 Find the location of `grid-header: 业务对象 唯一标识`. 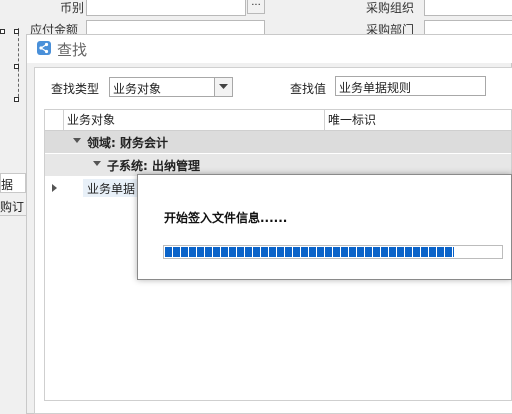

grid-header: 业务对象 唯一标识 is located at coordinates (278, 120).